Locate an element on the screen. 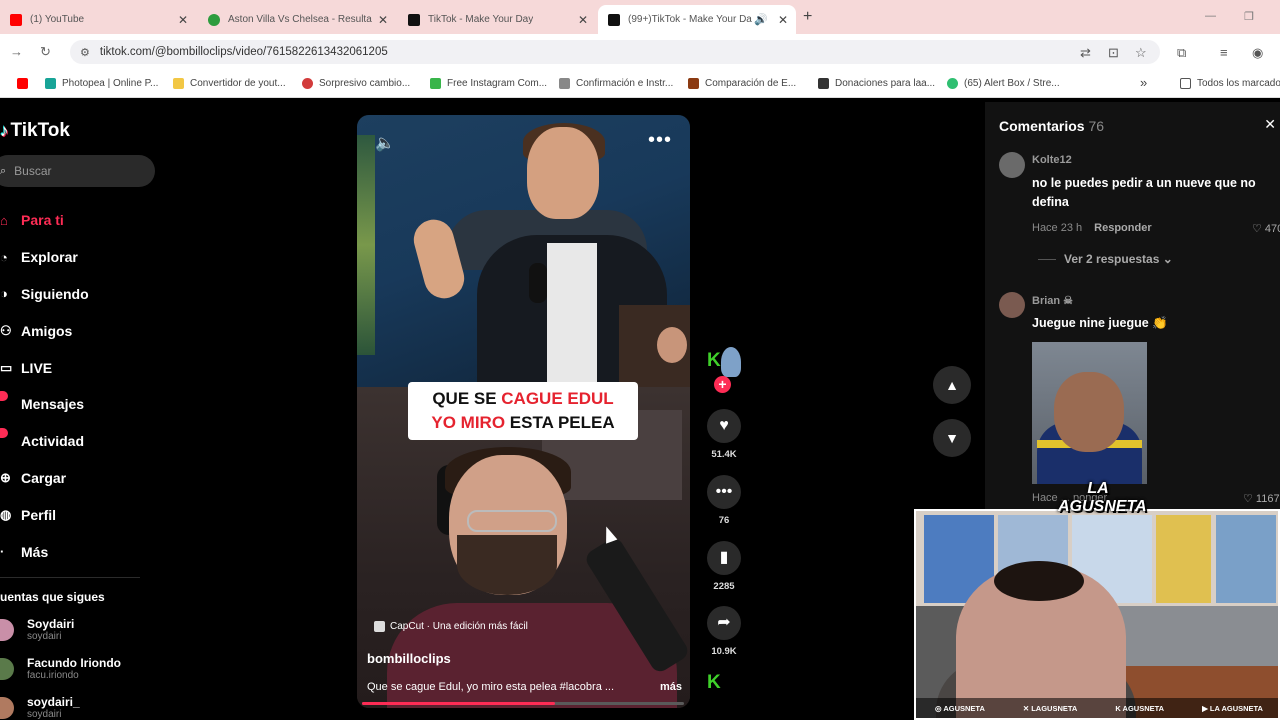  profile-icon: ◉ is located at coordinates (1257, 53).